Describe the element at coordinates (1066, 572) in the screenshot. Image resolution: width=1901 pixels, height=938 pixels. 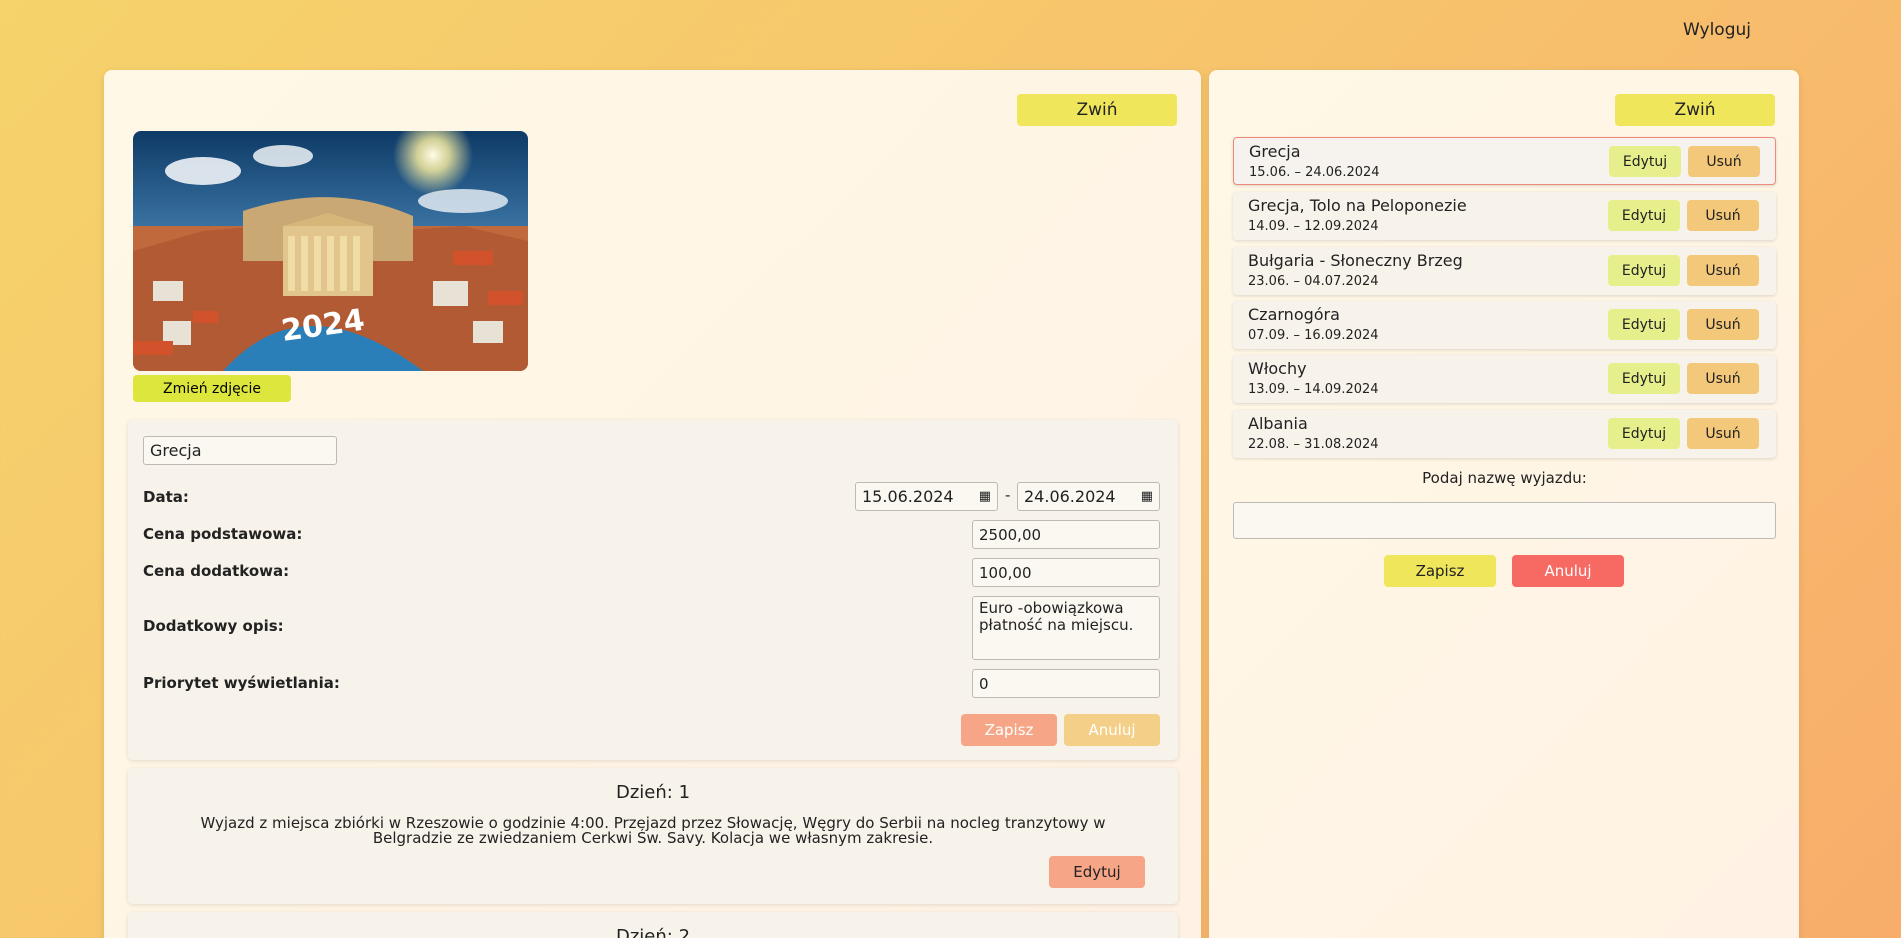
I see `extra-price-input: 100,00` at that location.